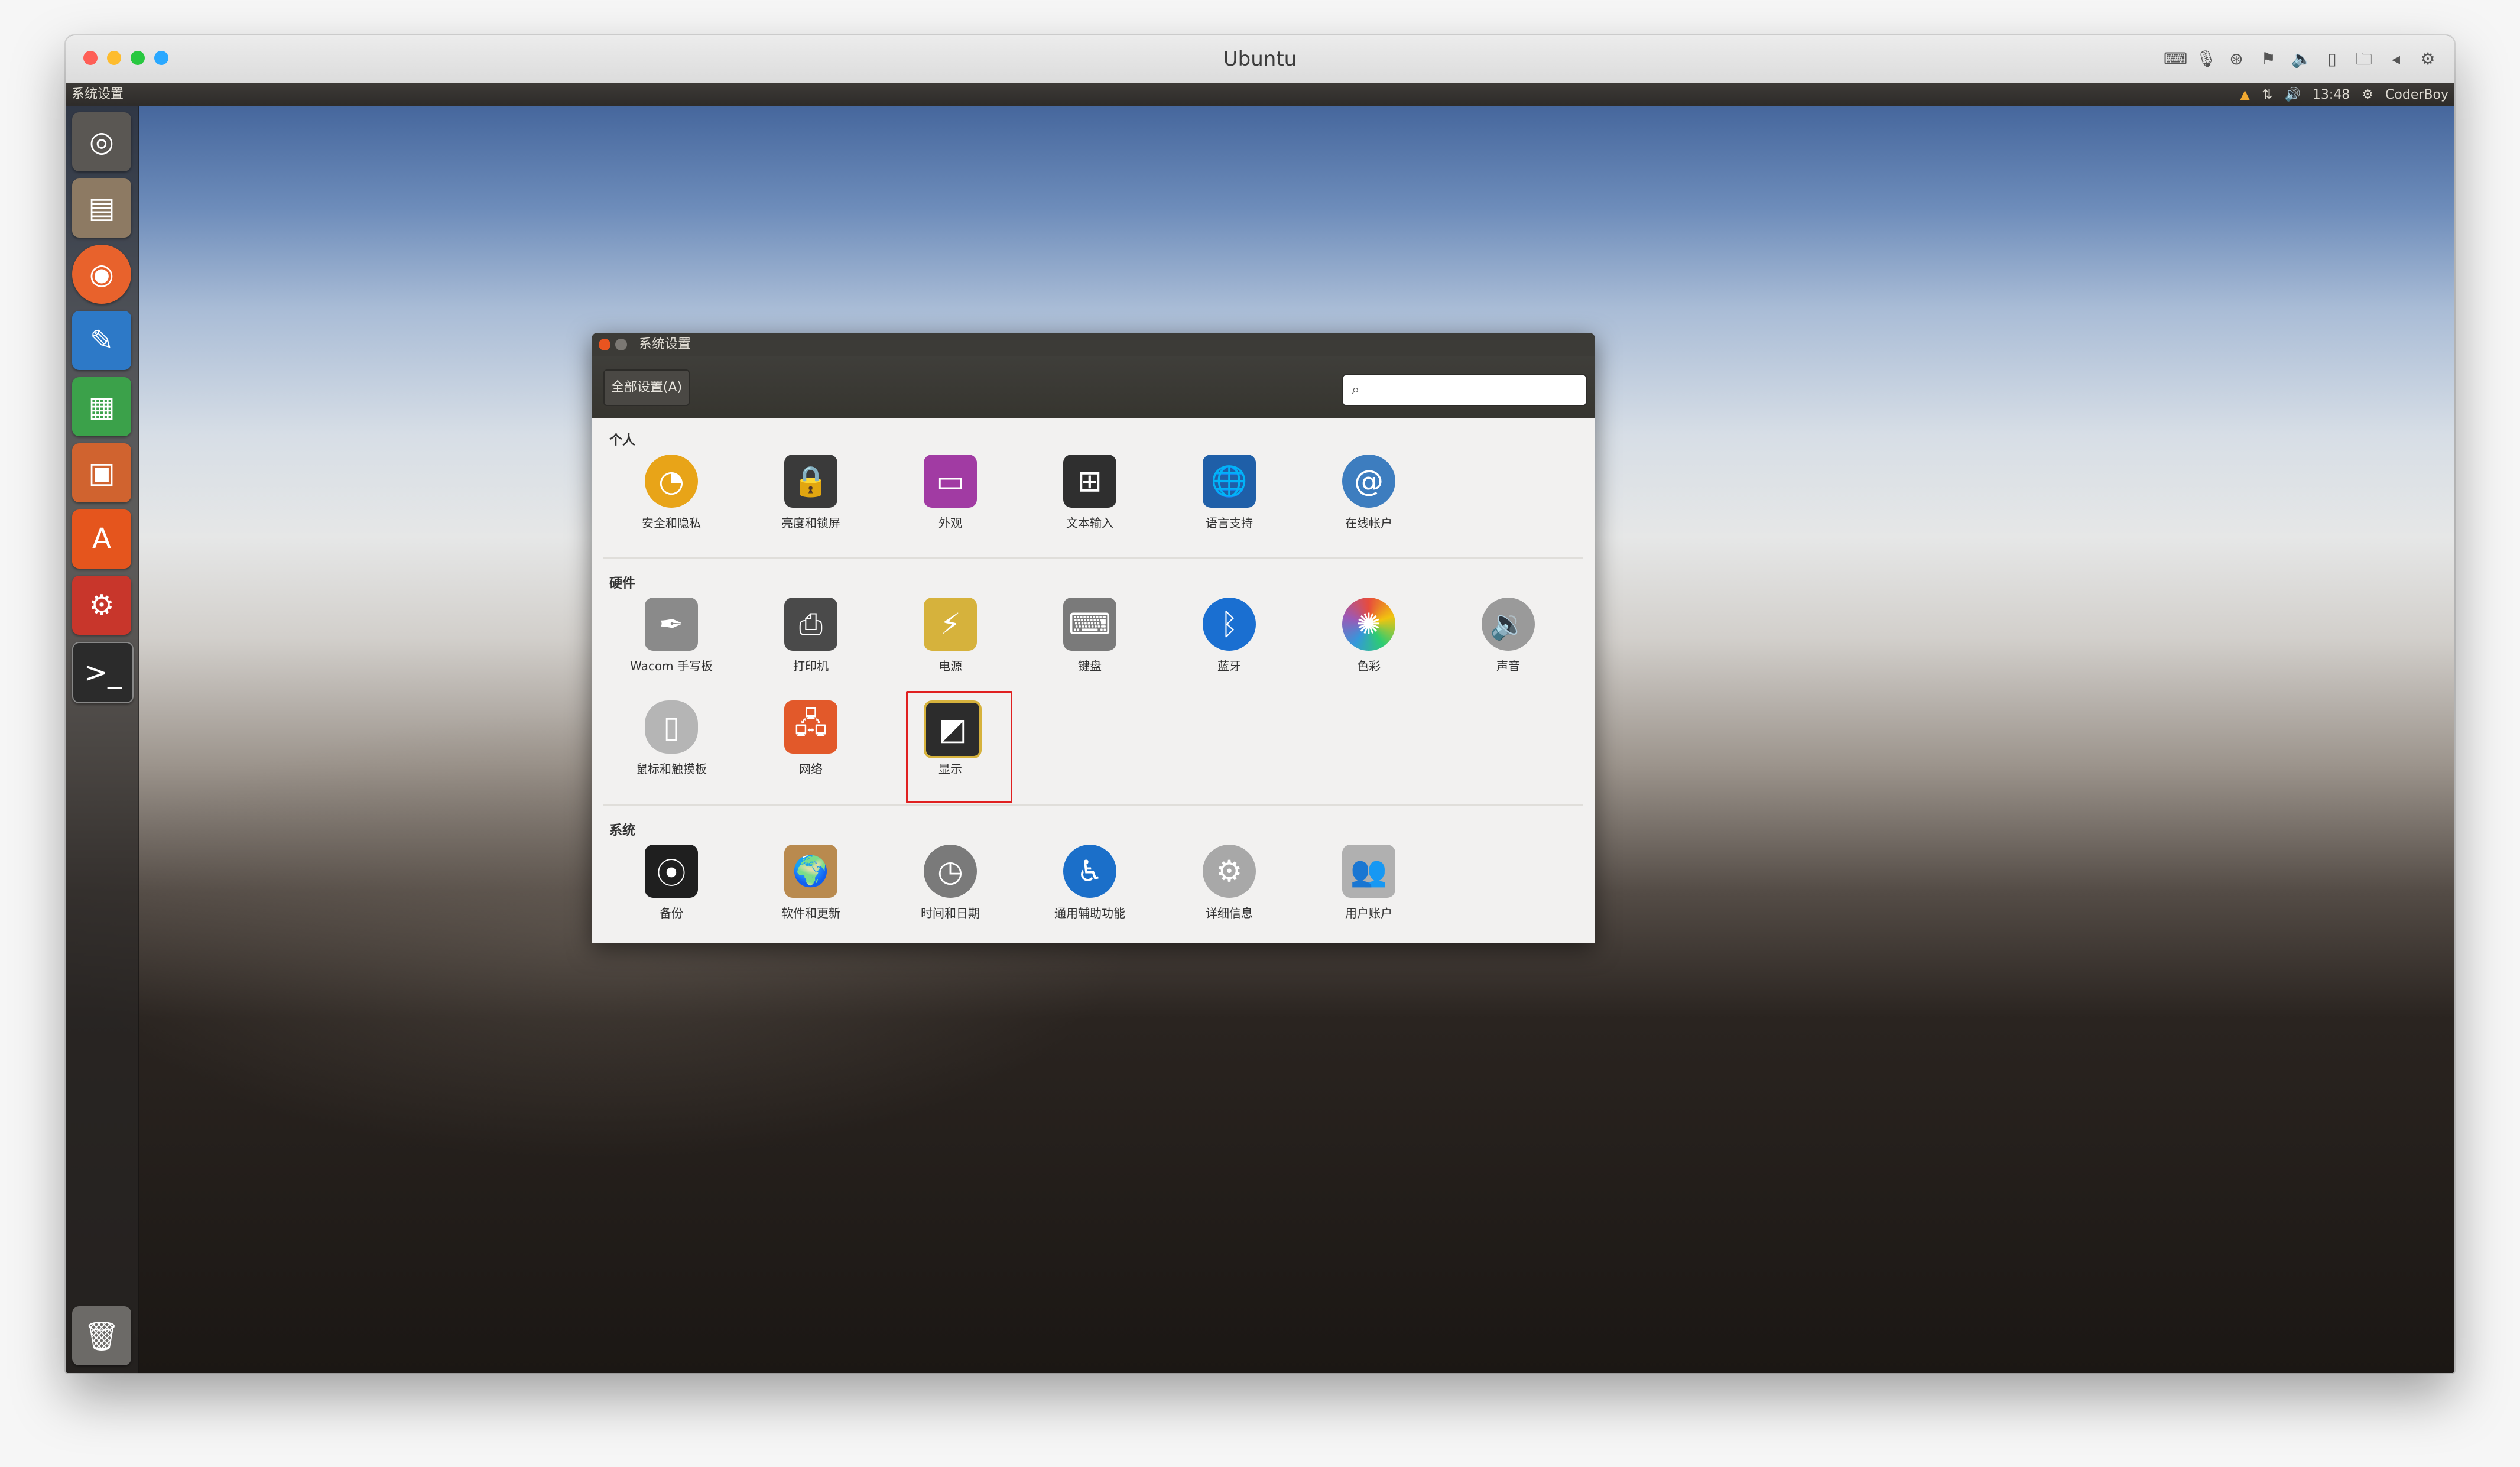 The height and width of the screenshot is (1467, 2520). I want to click on indicator-area: ▲ ⇅ 🔊 13:48 ⚙ CoderBoy, so click(2344, 94).